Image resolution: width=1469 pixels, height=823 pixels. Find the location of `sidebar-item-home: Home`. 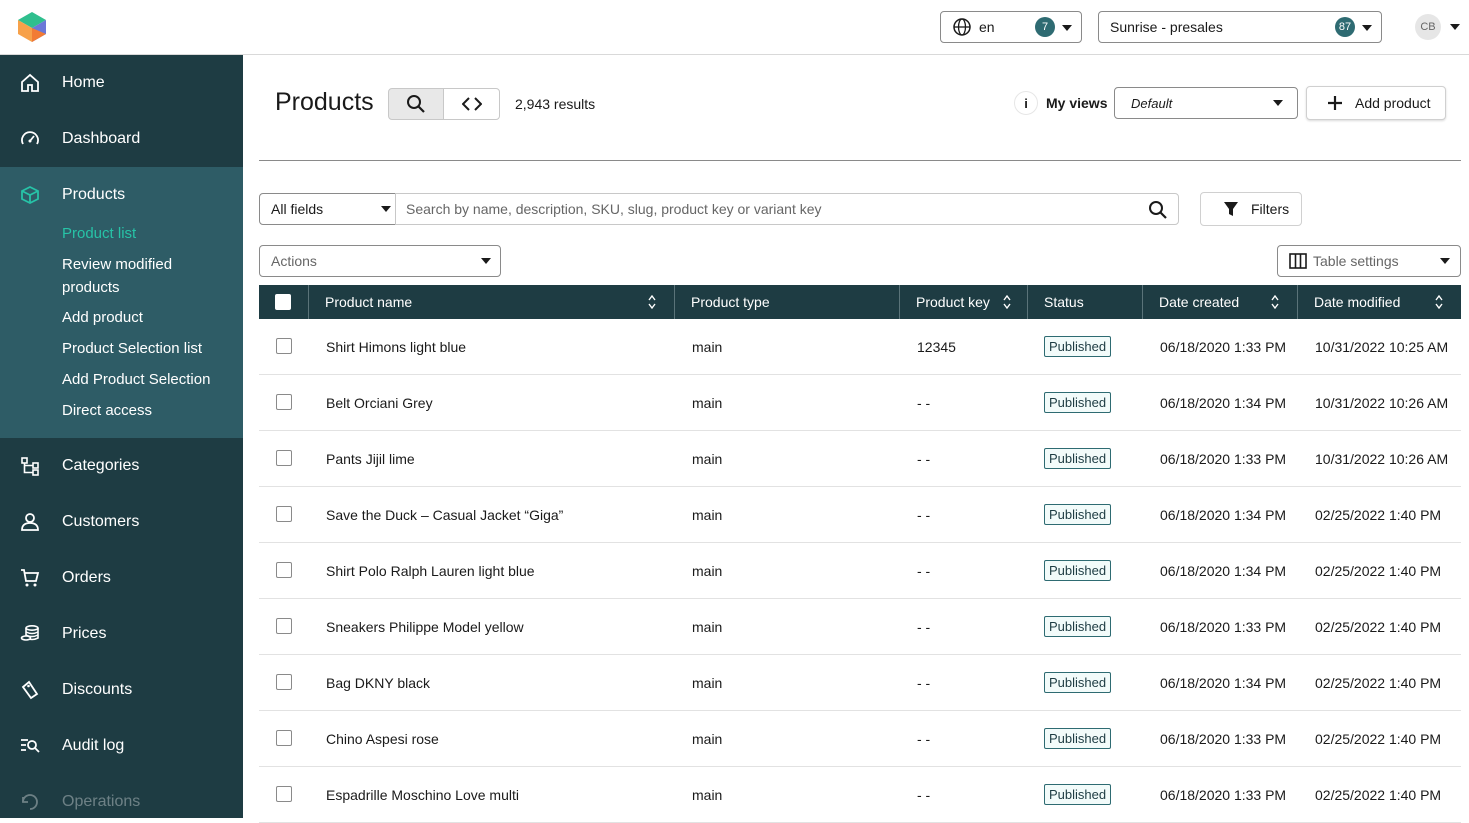

sidebar-item-home: Home is located at coordinates (121, 83).